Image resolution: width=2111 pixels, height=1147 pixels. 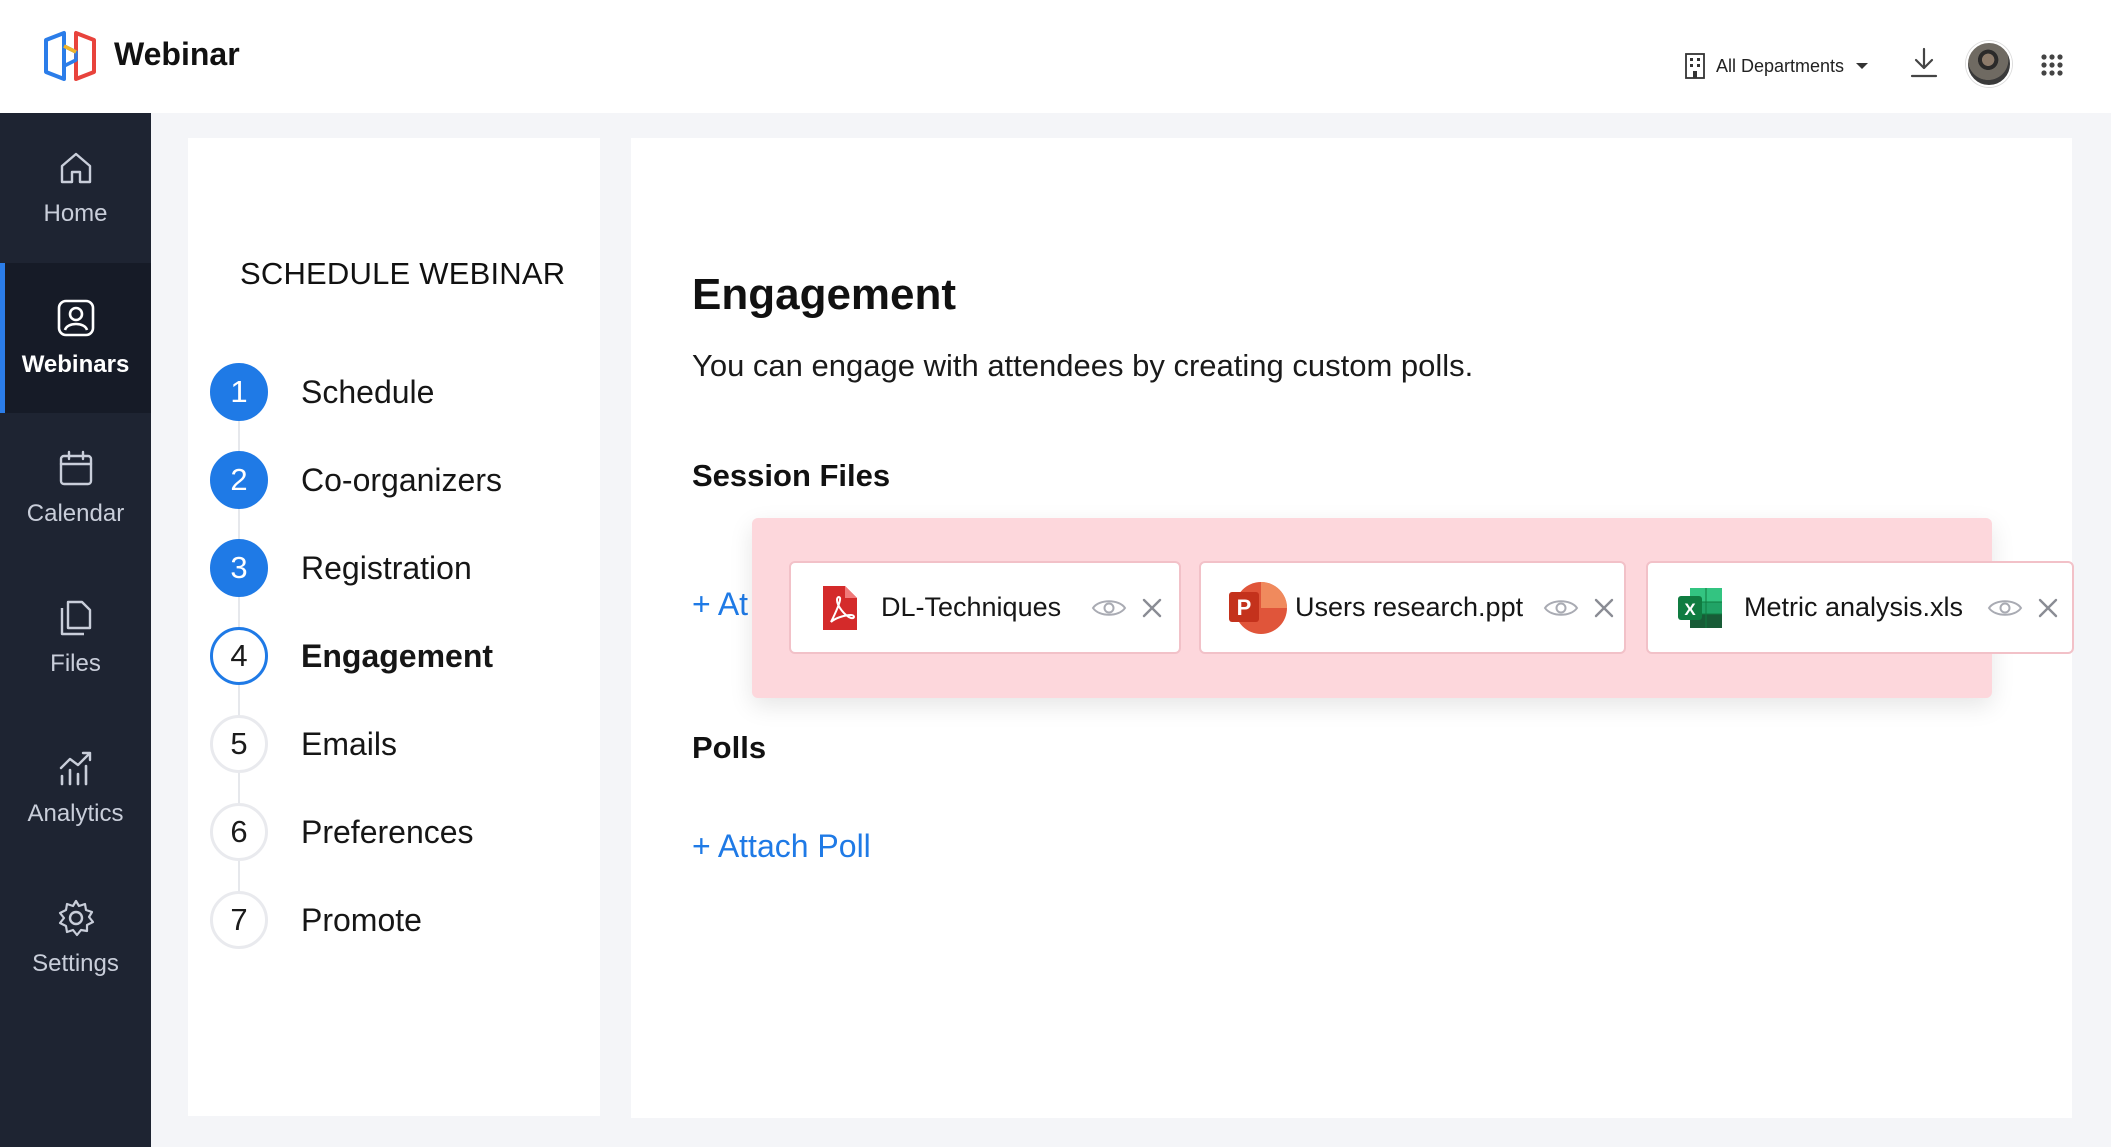 I want to click on department-selector: All Departments, so click(x=1777, y=66).